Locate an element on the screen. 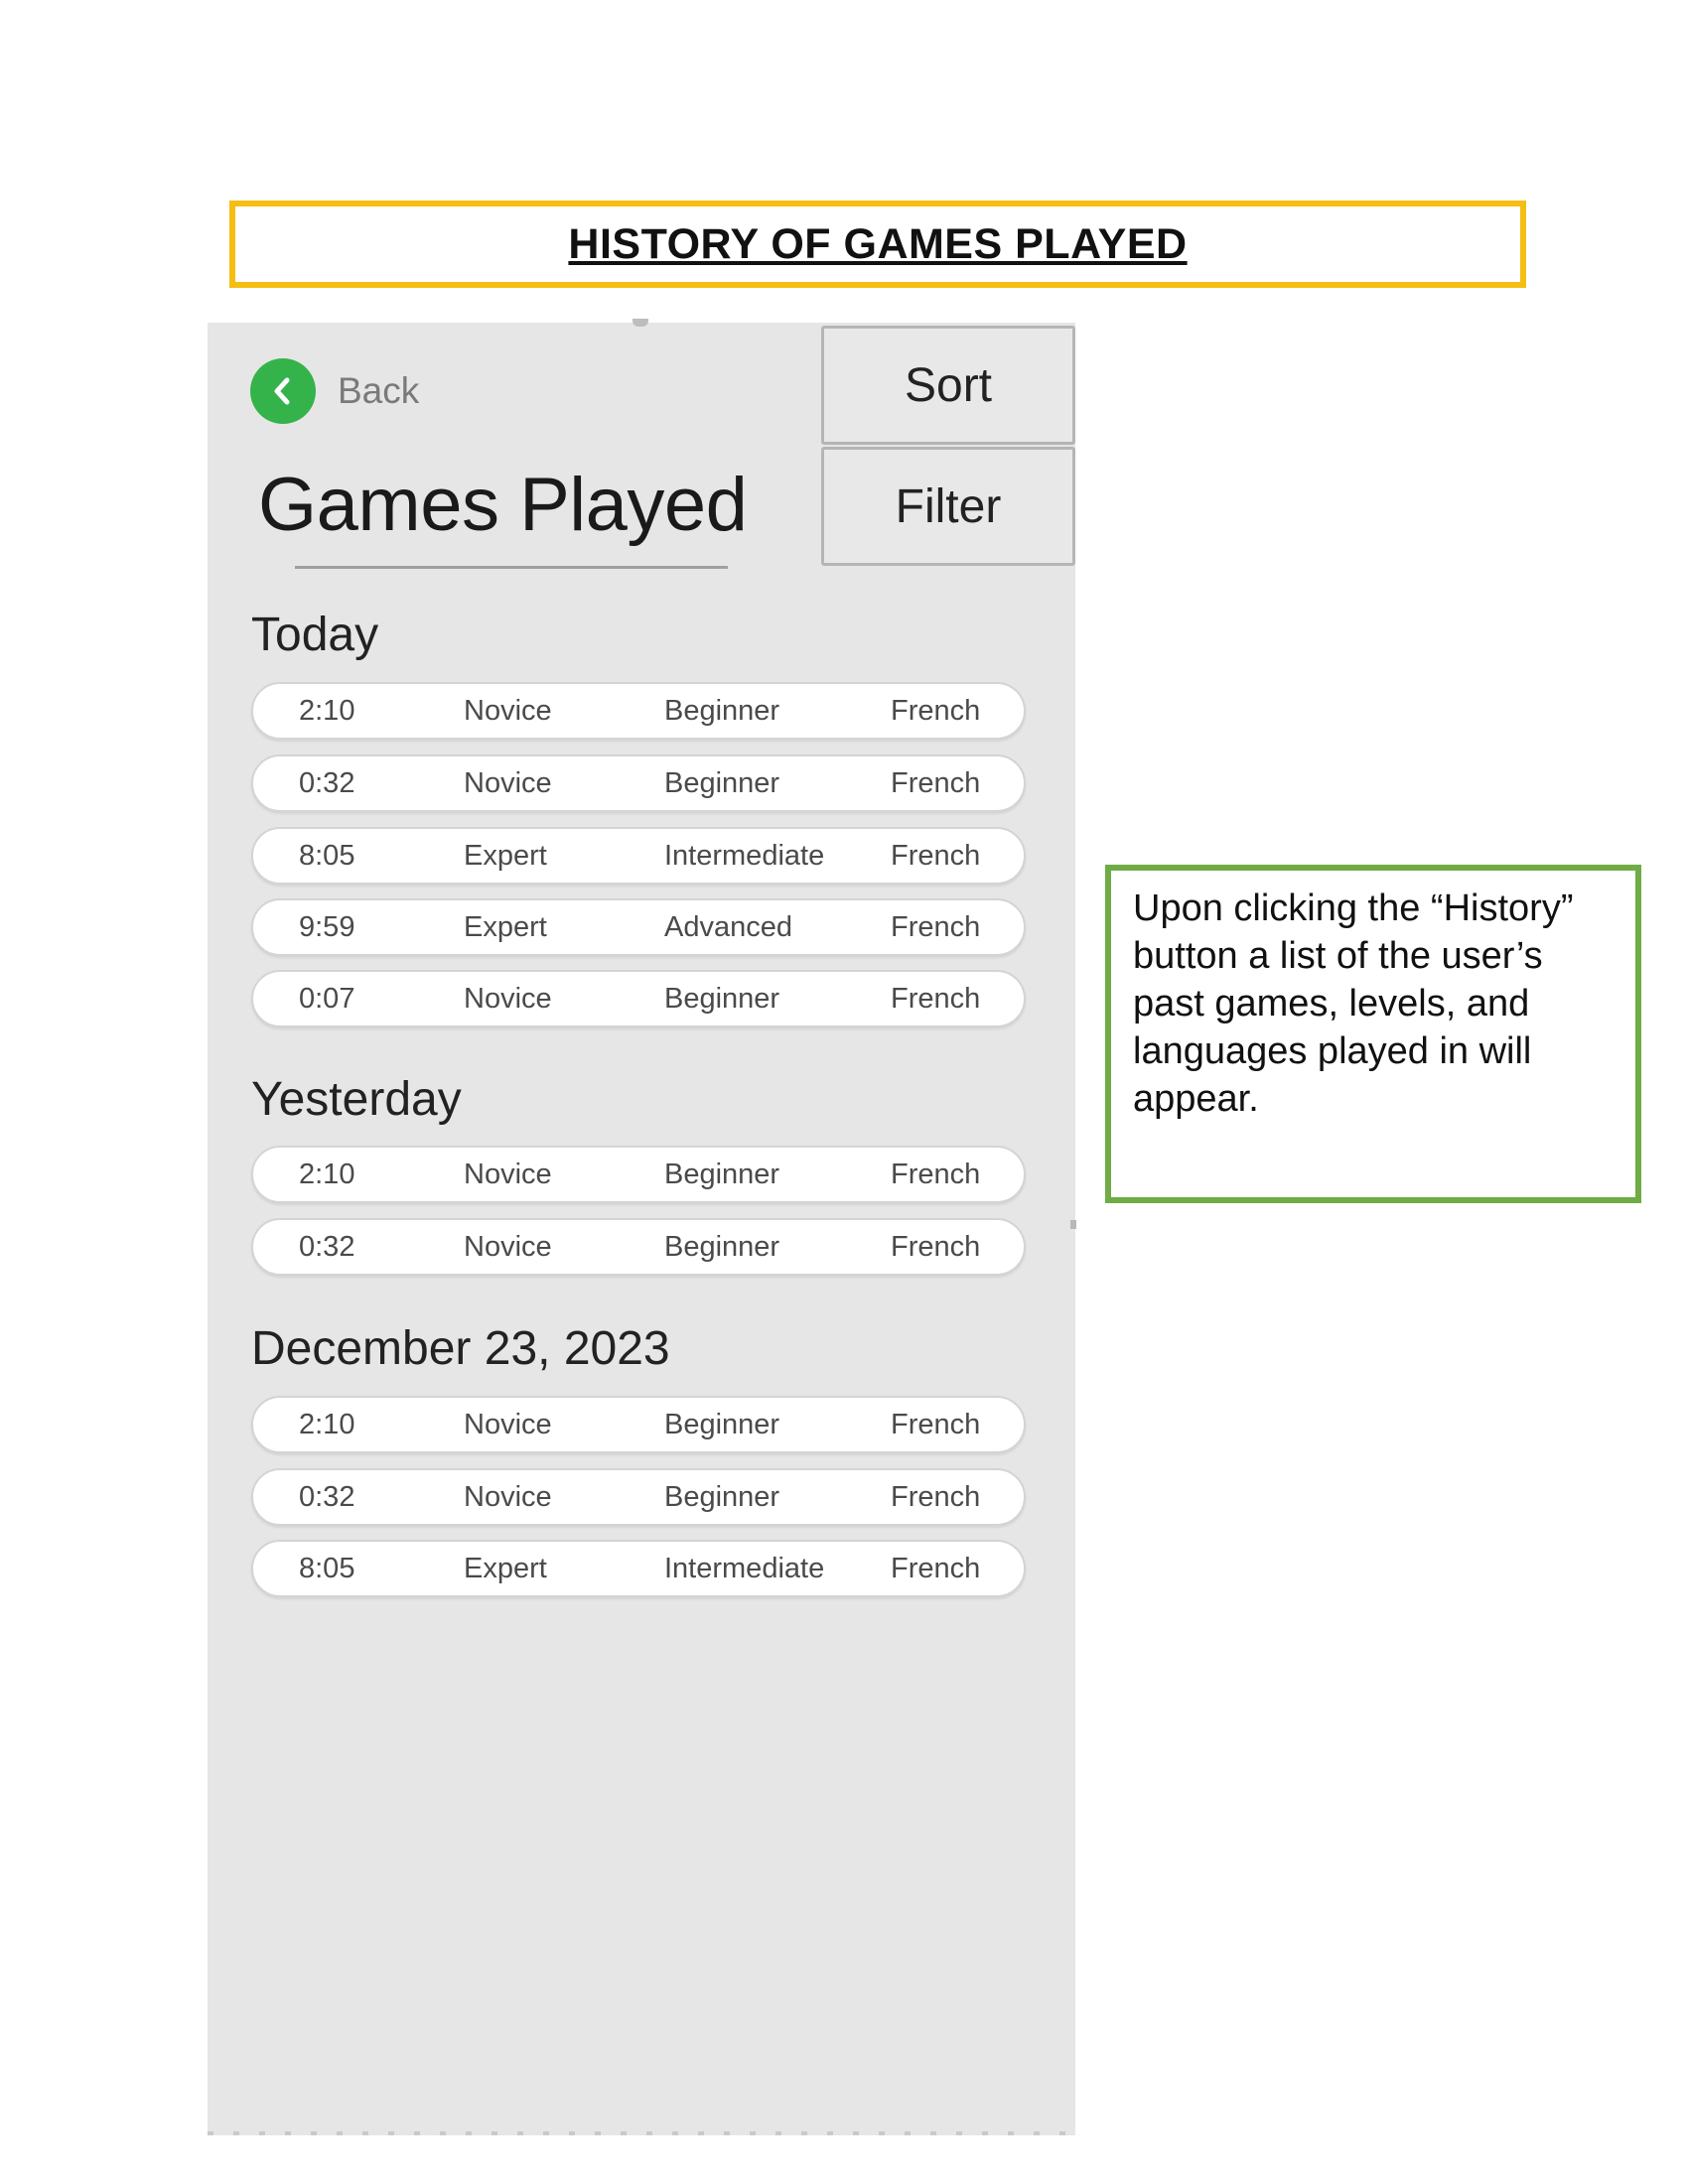 The height and width of the screenshot is (2184, 1688). chevron-left-icon is located at coordinates (282, 391).